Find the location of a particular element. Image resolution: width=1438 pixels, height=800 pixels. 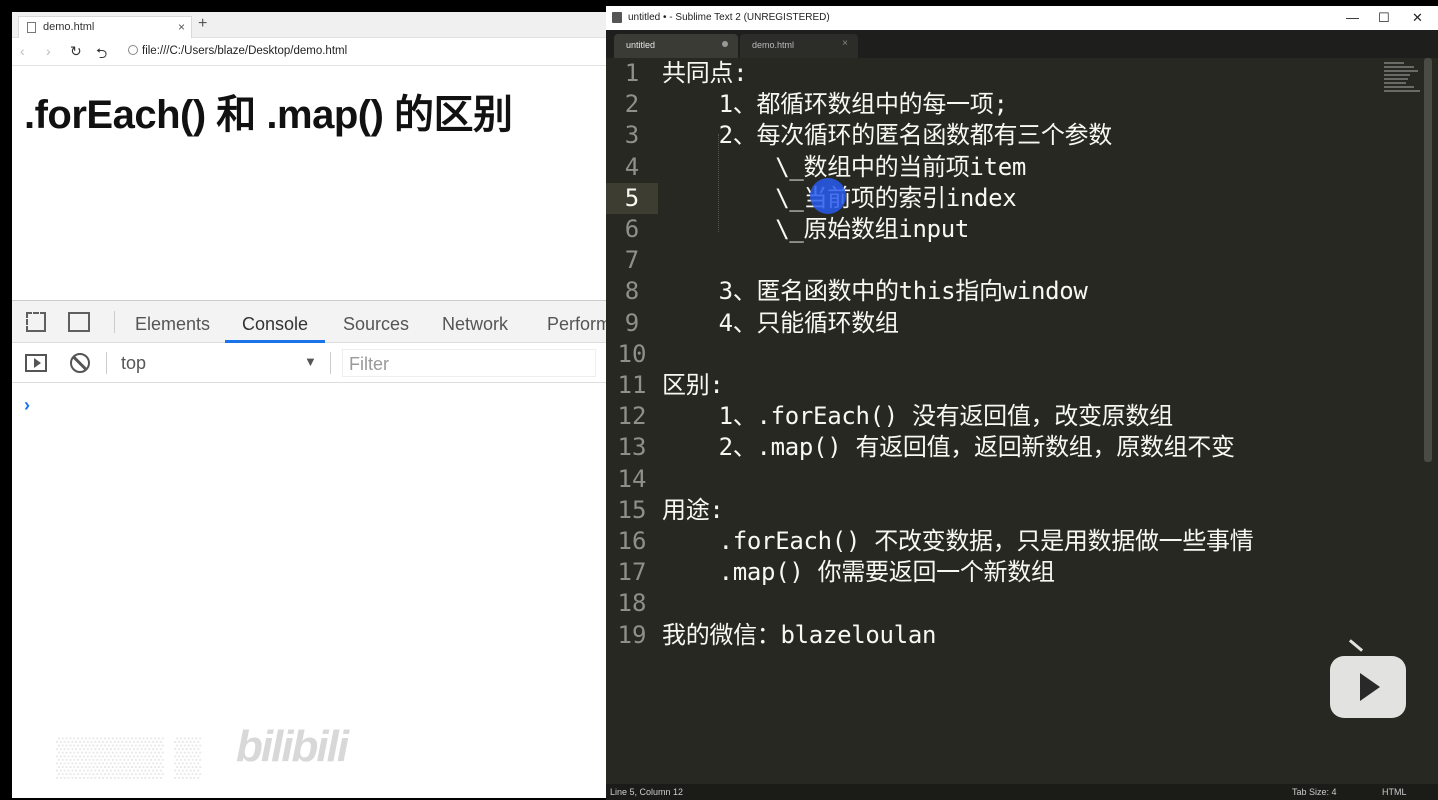

code-line: 10 is located at coordinates (1014, 354).